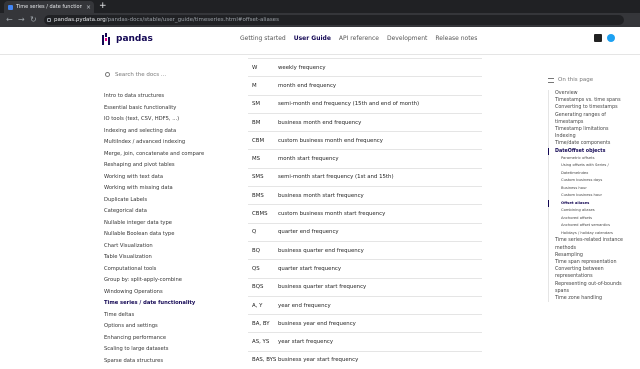  I want to click on sidebar-item: Chart Visualization, so click(159, 247).